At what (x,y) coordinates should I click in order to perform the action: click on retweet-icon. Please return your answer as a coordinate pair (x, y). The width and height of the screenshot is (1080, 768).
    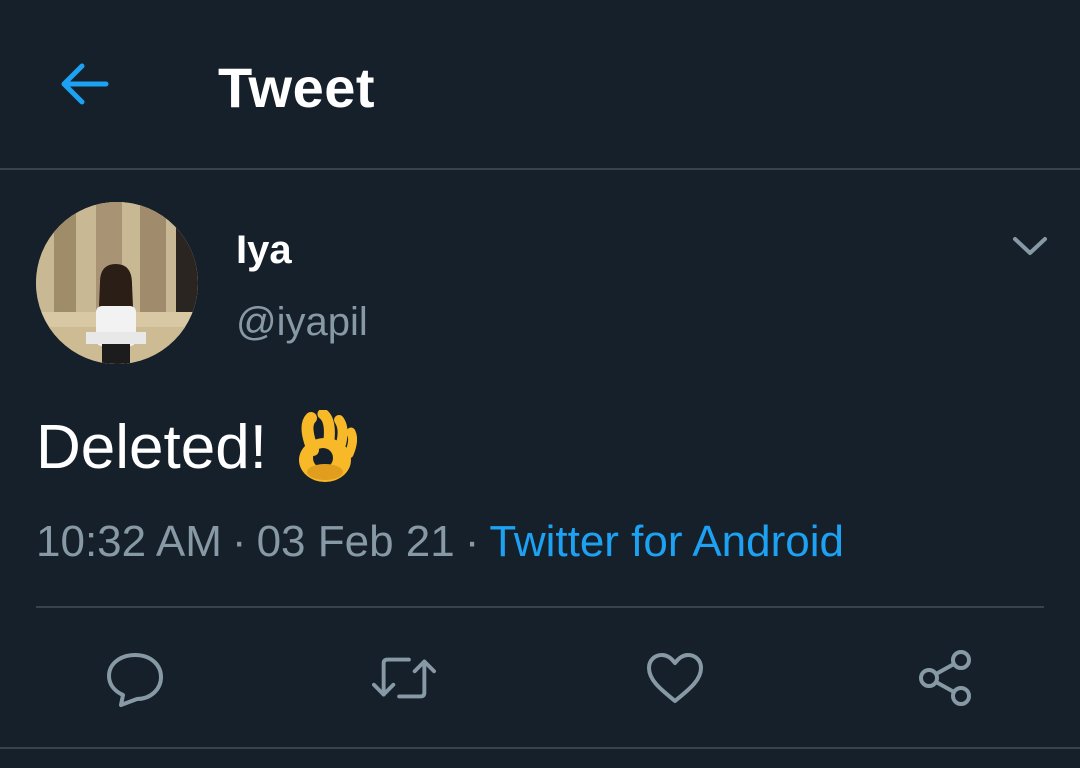
    Looking at the image, I should click on (404, 678).